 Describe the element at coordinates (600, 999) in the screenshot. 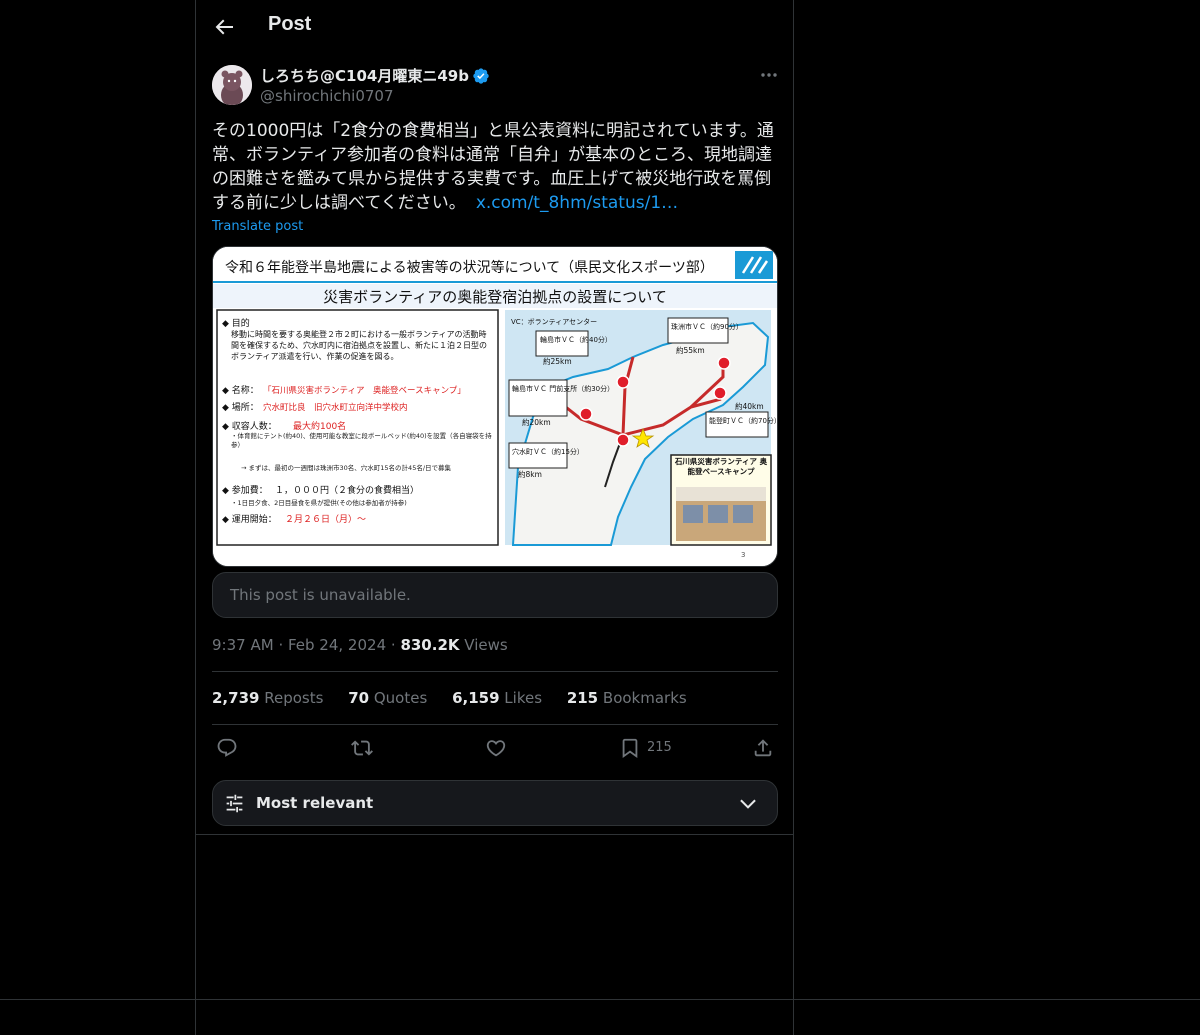

I see `page-bottom-border` at that location.